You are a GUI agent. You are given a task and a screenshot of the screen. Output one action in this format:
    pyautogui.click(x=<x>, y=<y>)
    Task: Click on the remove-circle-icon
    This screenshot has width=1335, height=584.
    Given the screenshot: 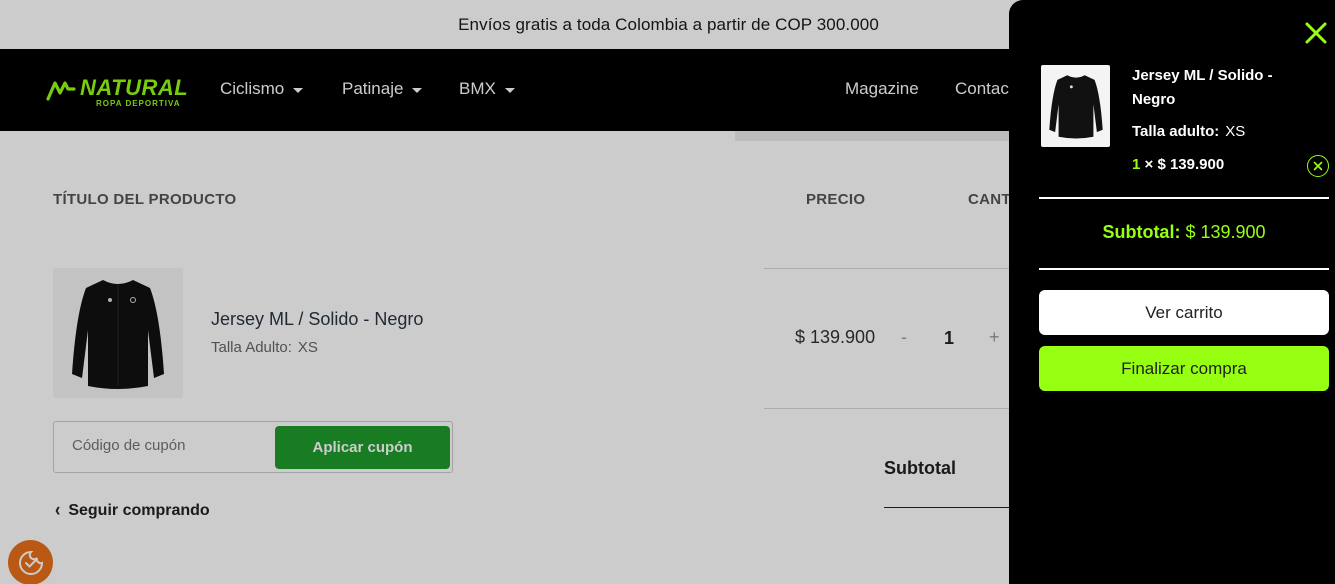 What is the action you would take?
    pyautogui.click(x=1318, y=166)
    